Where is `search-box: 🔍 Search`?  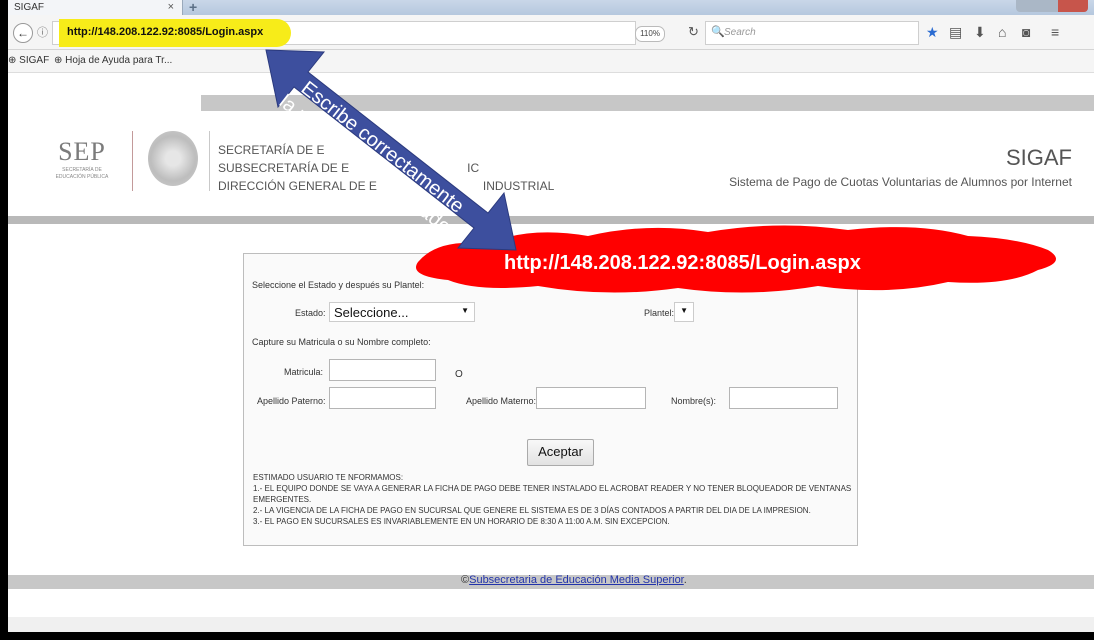
search-box: 🔍 Search is located at coordinates (812, 33).